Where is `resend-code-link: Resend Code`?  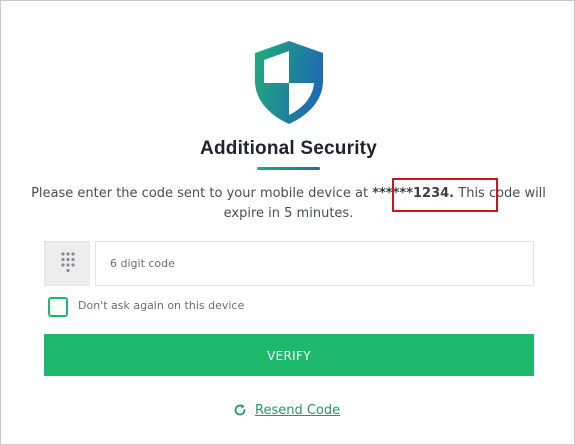 resend-code-link: Resend Code is located at coordinates (286, 410).